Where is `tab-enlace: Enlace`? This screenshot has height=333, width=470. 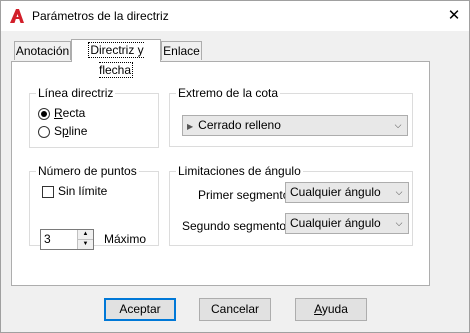 tab-enlace: Enlace is located at coordinates (181, 50).